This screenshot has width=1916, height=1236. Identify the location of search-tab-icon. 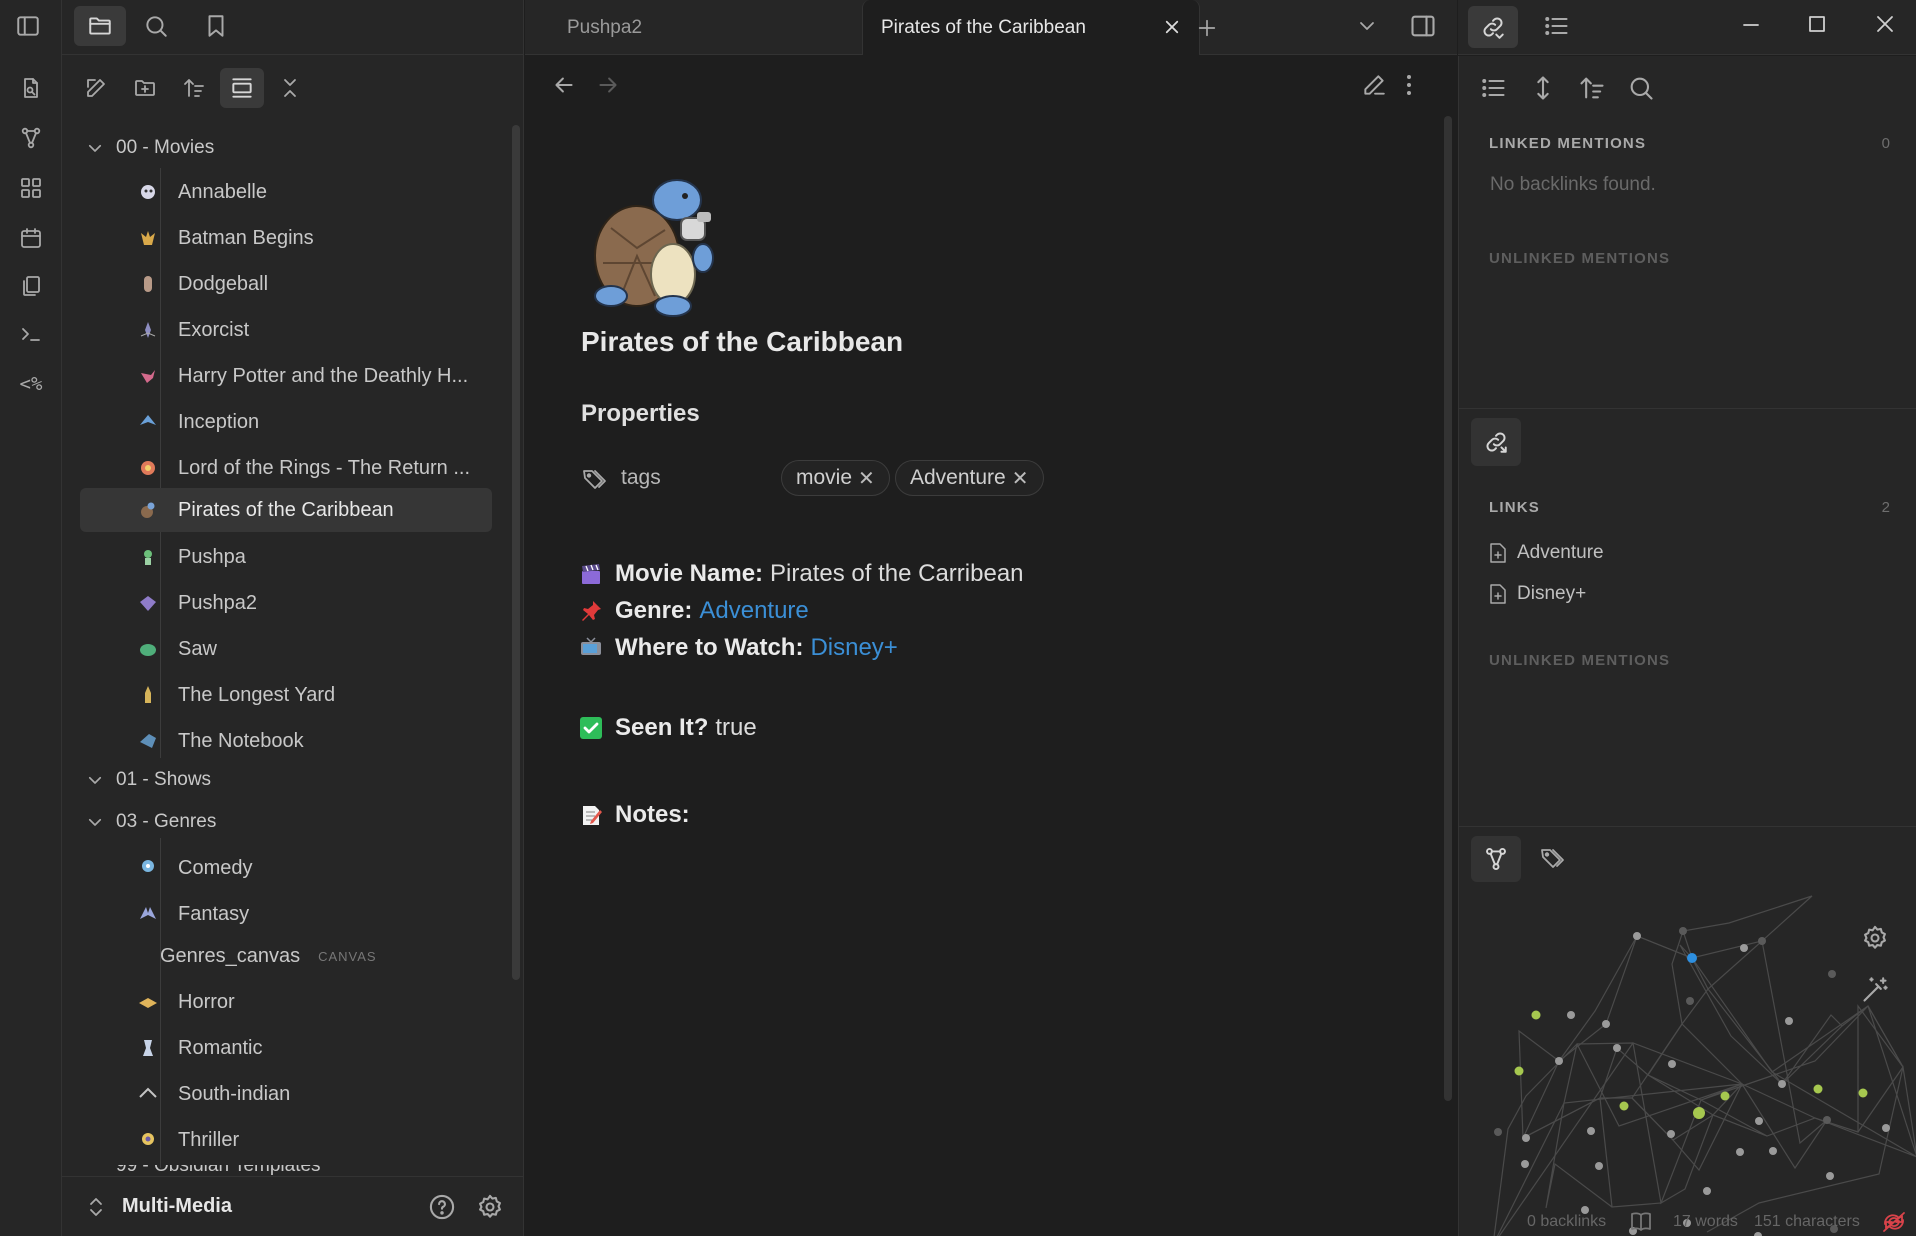
(156, 26).